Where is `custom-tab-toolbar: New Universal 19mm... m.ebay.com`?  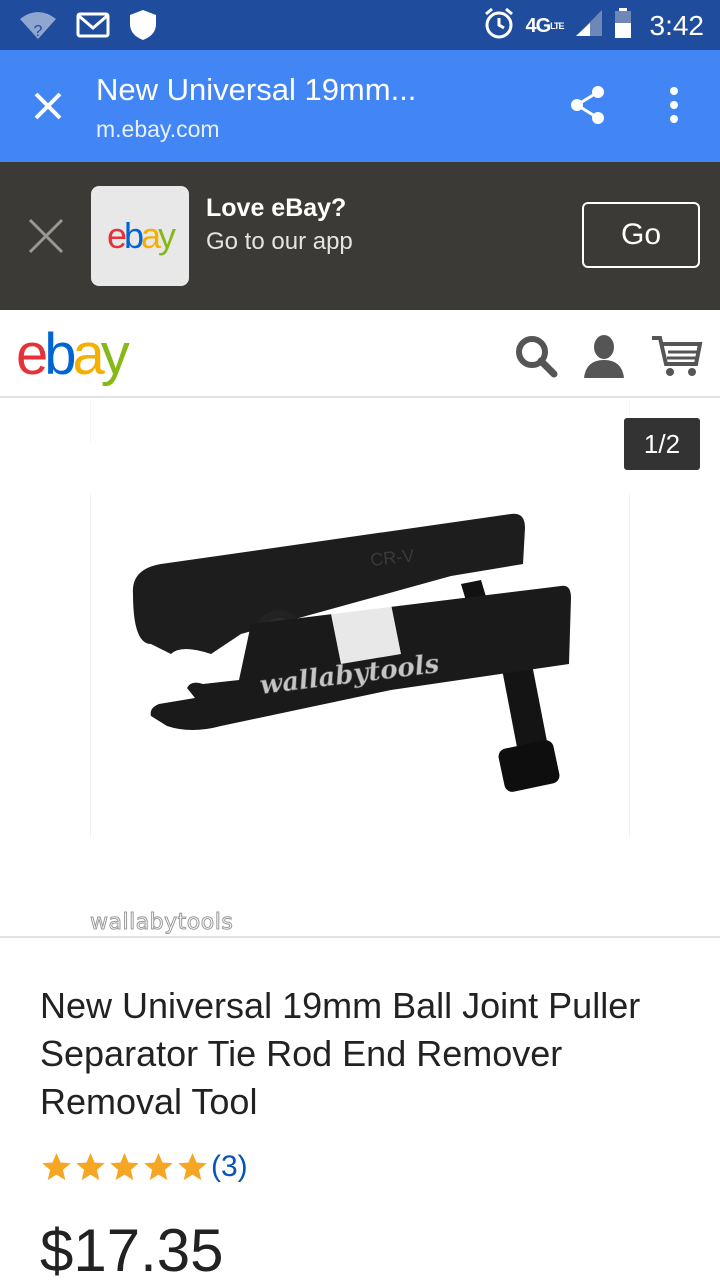
custom-tab-toolbar: New Universal 19mm... m.ebay.com is located at coordinates (360, 106).